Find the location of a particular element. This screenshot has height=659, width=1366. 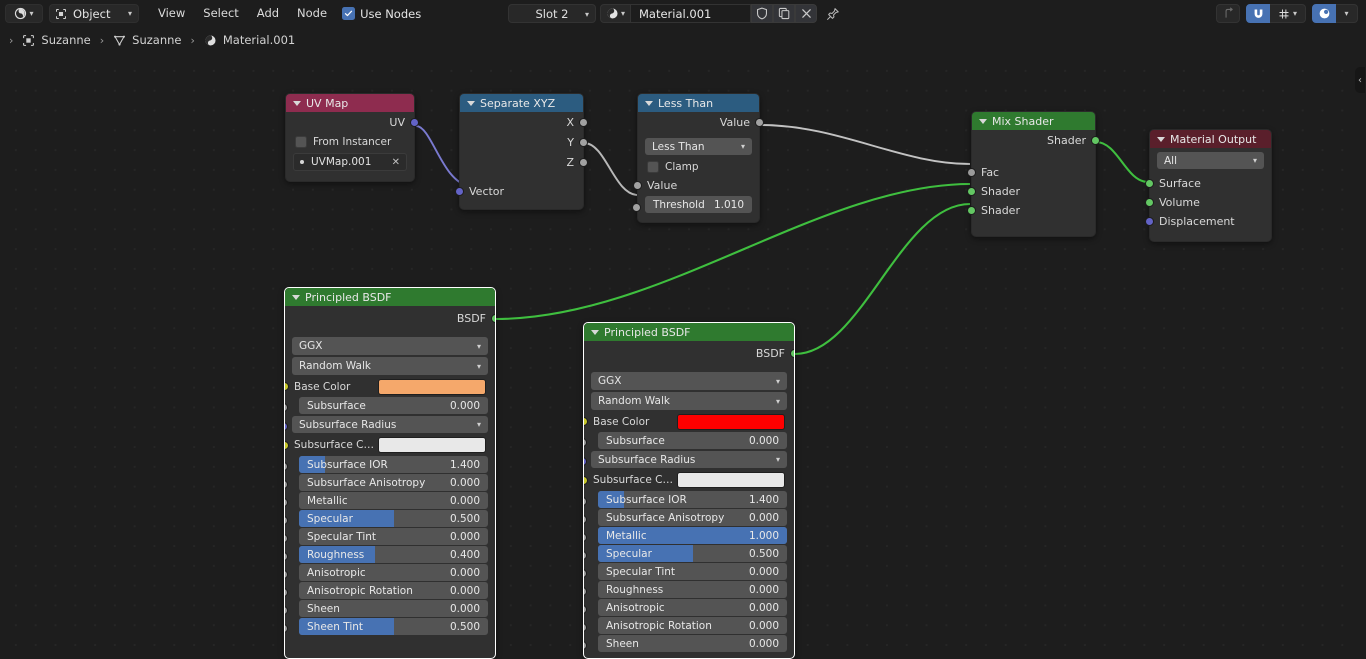

input-surface: Surface is located at coordinates (1208, 183).